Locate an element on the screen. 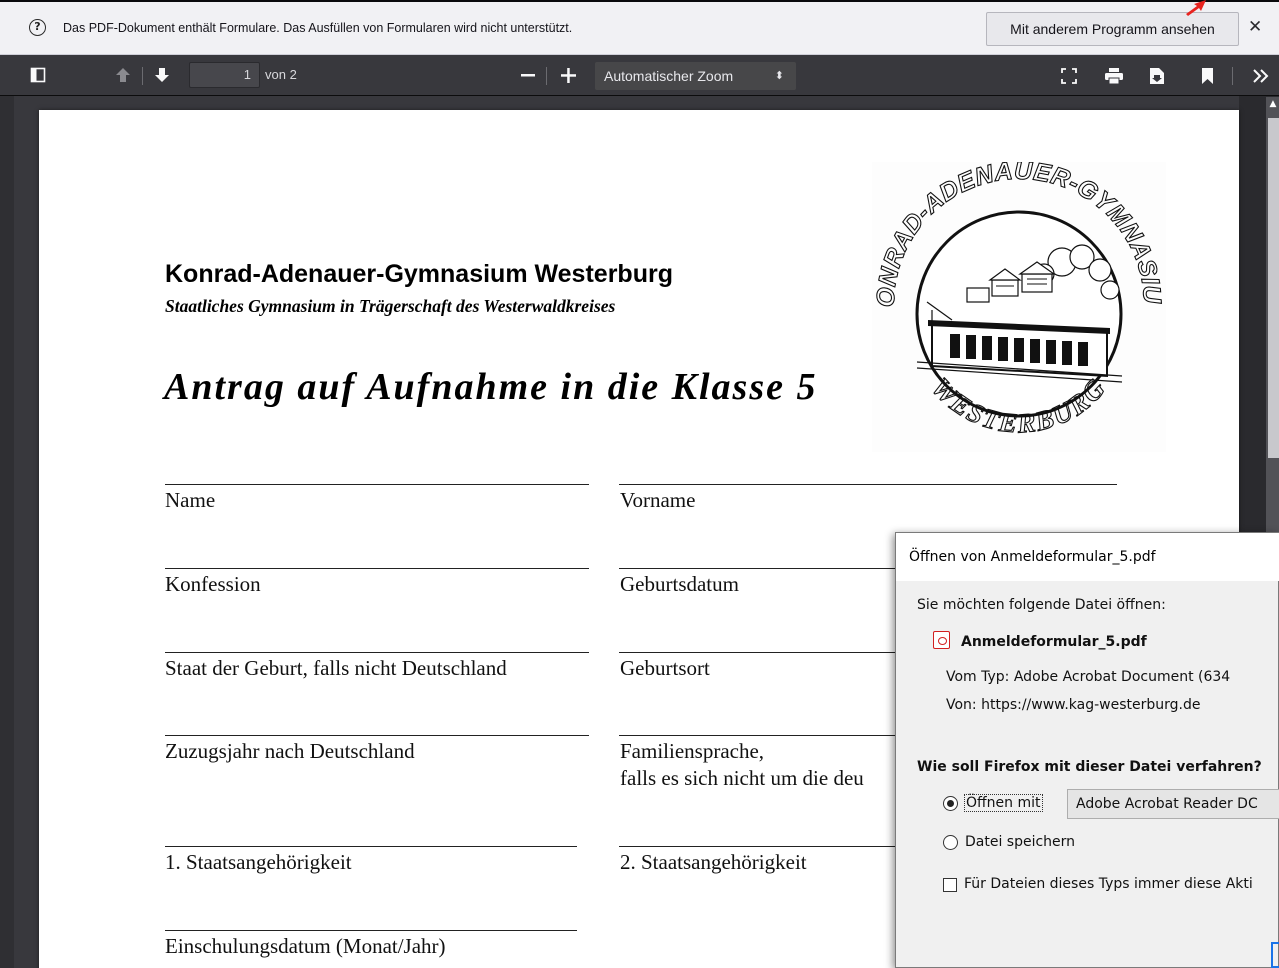 The width and height of the screenshot is (1279, 968). viewer-left-edge is located at coordinates (7, 532).